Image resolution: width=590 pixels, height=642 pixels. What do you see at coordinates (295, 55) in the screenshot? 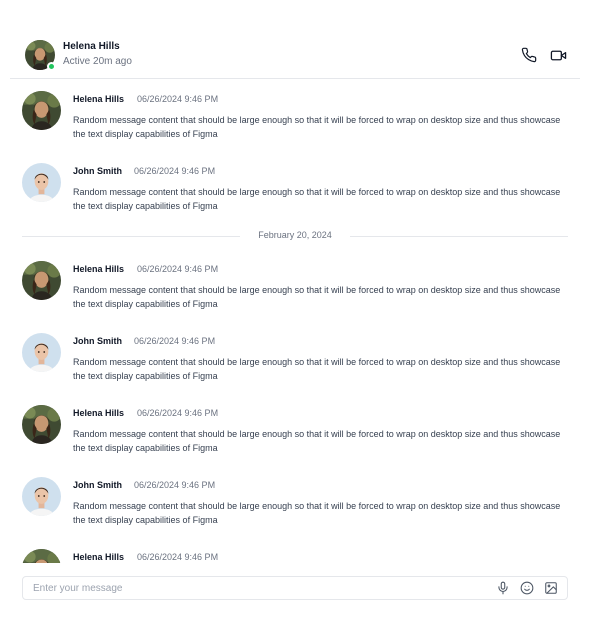
I see `chat-header: Helena Hills Active 20m ago` at bounding box center [295, 55].